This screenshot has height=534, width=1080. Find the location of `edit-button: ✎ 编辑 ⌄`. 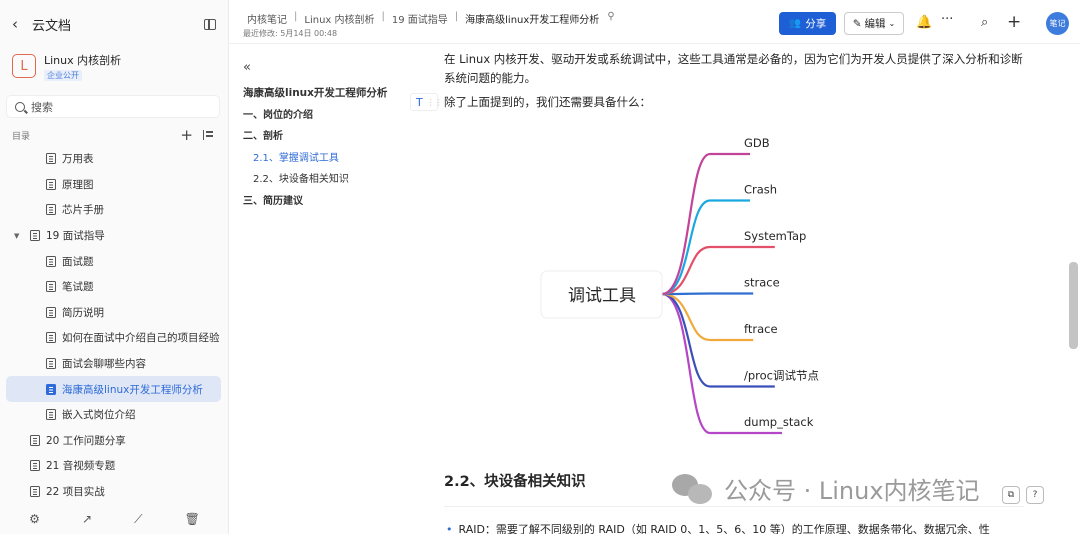

edit-button: ✎ 编辑 ⌄ is located at coordinates (874, 23).